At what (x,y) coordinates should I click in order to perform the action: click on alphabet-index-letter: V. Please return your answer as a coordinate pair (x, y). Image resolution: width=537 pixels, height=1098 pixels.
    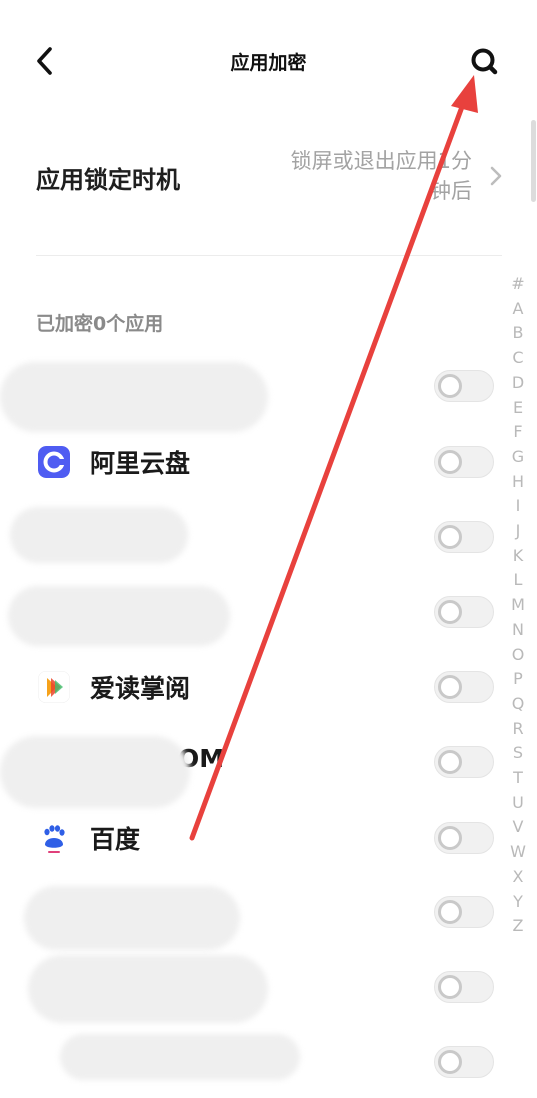
    Looking at the image, I should click on (518, 827).